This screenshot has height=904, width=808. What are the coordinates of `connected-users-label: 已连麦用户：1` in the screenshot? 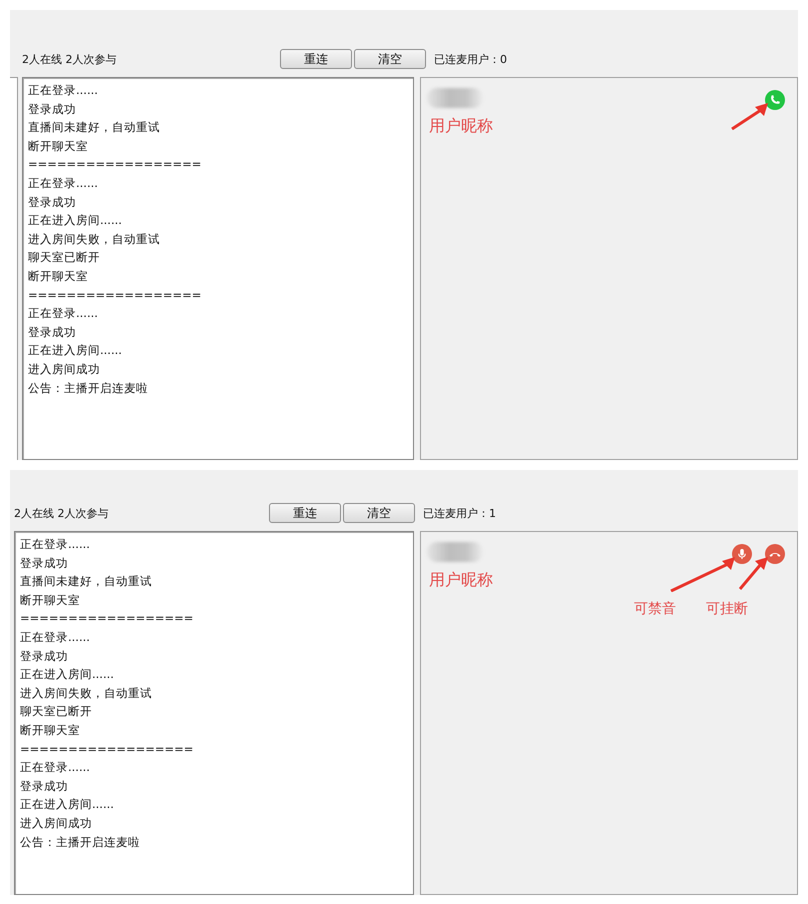 It's located at (459, 513).